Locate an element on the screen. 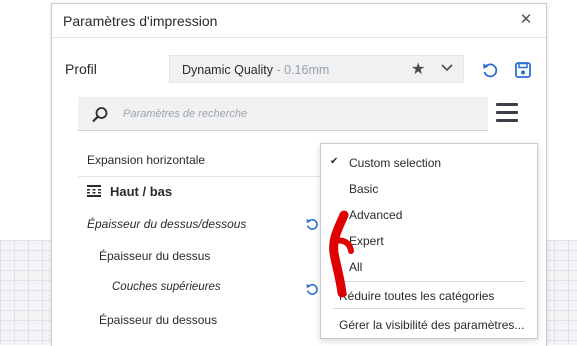 The width and height of the screenshot is (577, 346). check-icon: ✔ is located at coordinates (334, 161).